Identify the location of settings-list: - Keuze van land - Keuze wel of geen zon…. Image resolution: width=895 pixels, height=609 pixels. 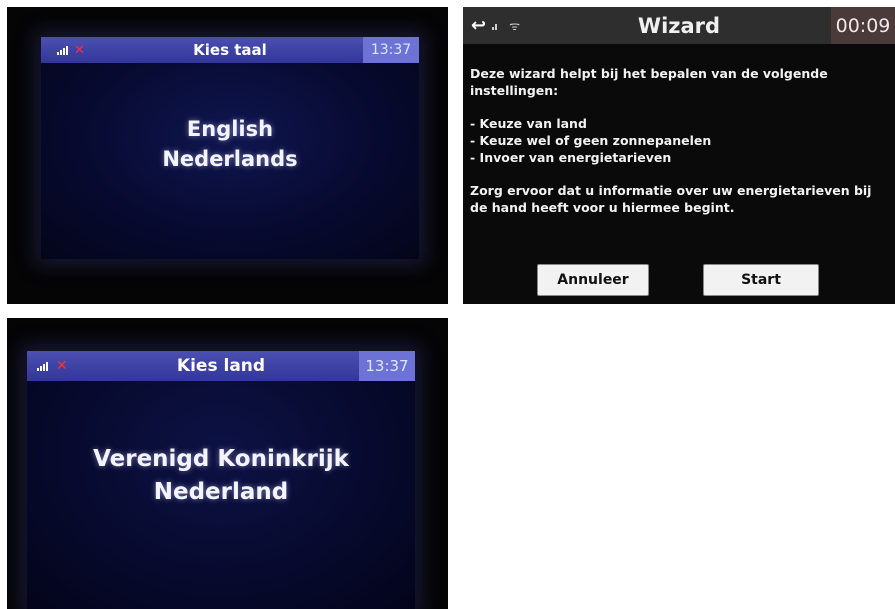
(672, 140).